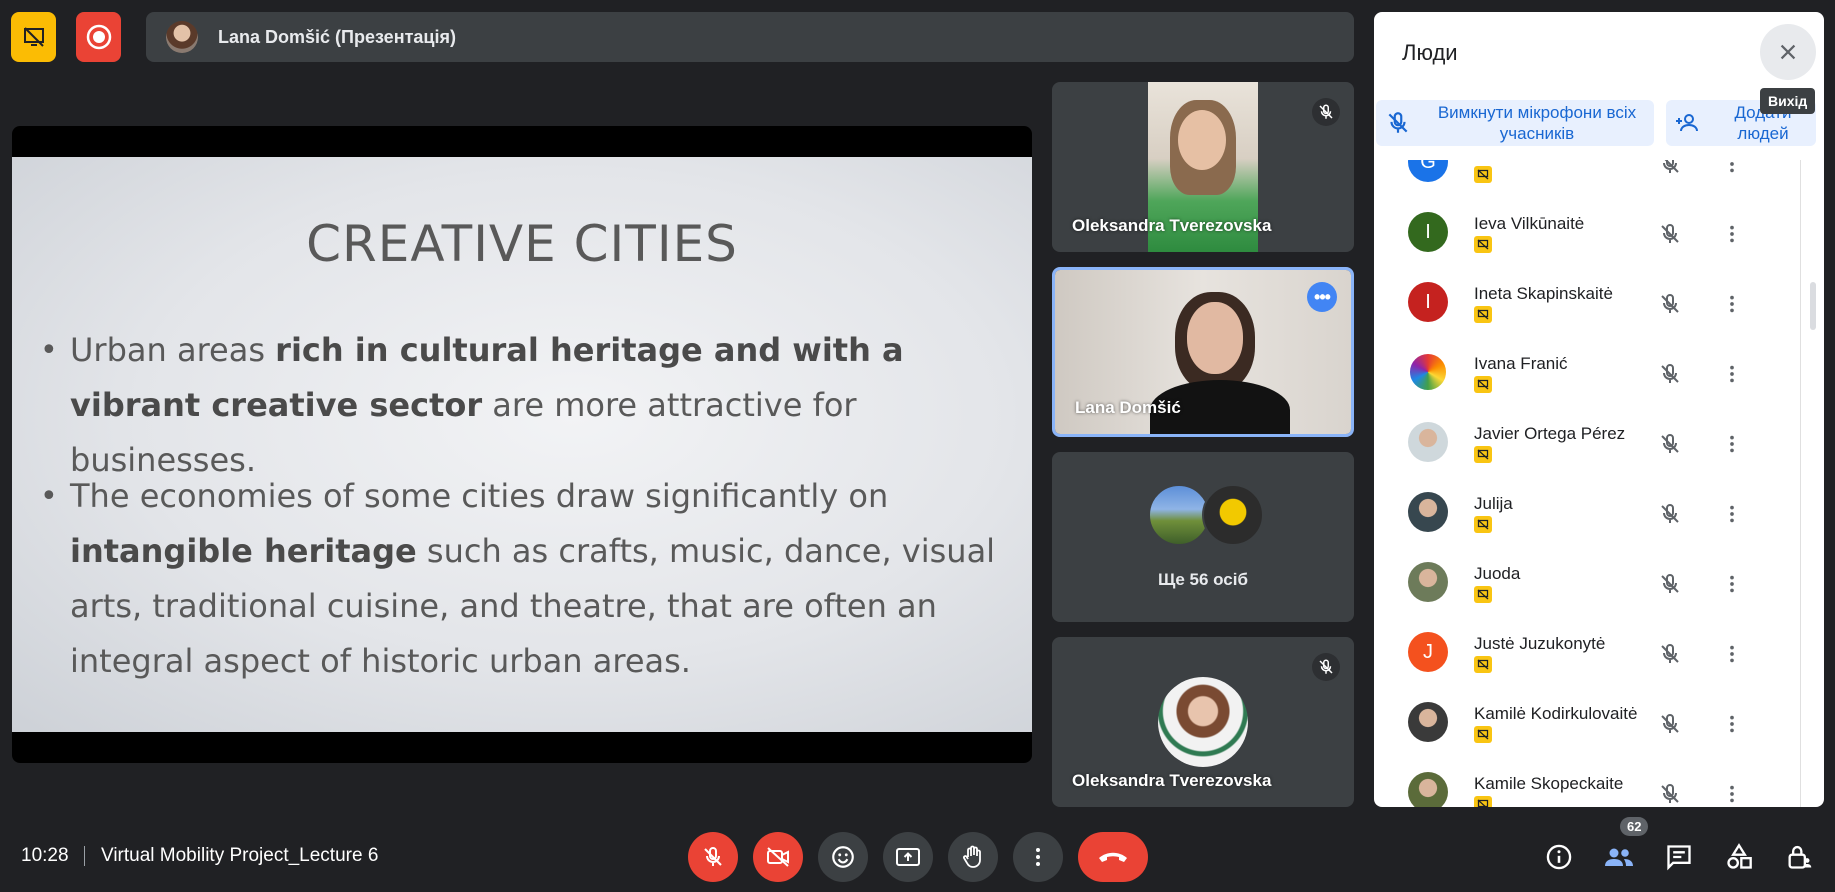  What do you see at coordinates (1172, 780) in the screenshot?
I see `participant-name: Oleksandra Tverezovska` at bounding box center [1172, 780].